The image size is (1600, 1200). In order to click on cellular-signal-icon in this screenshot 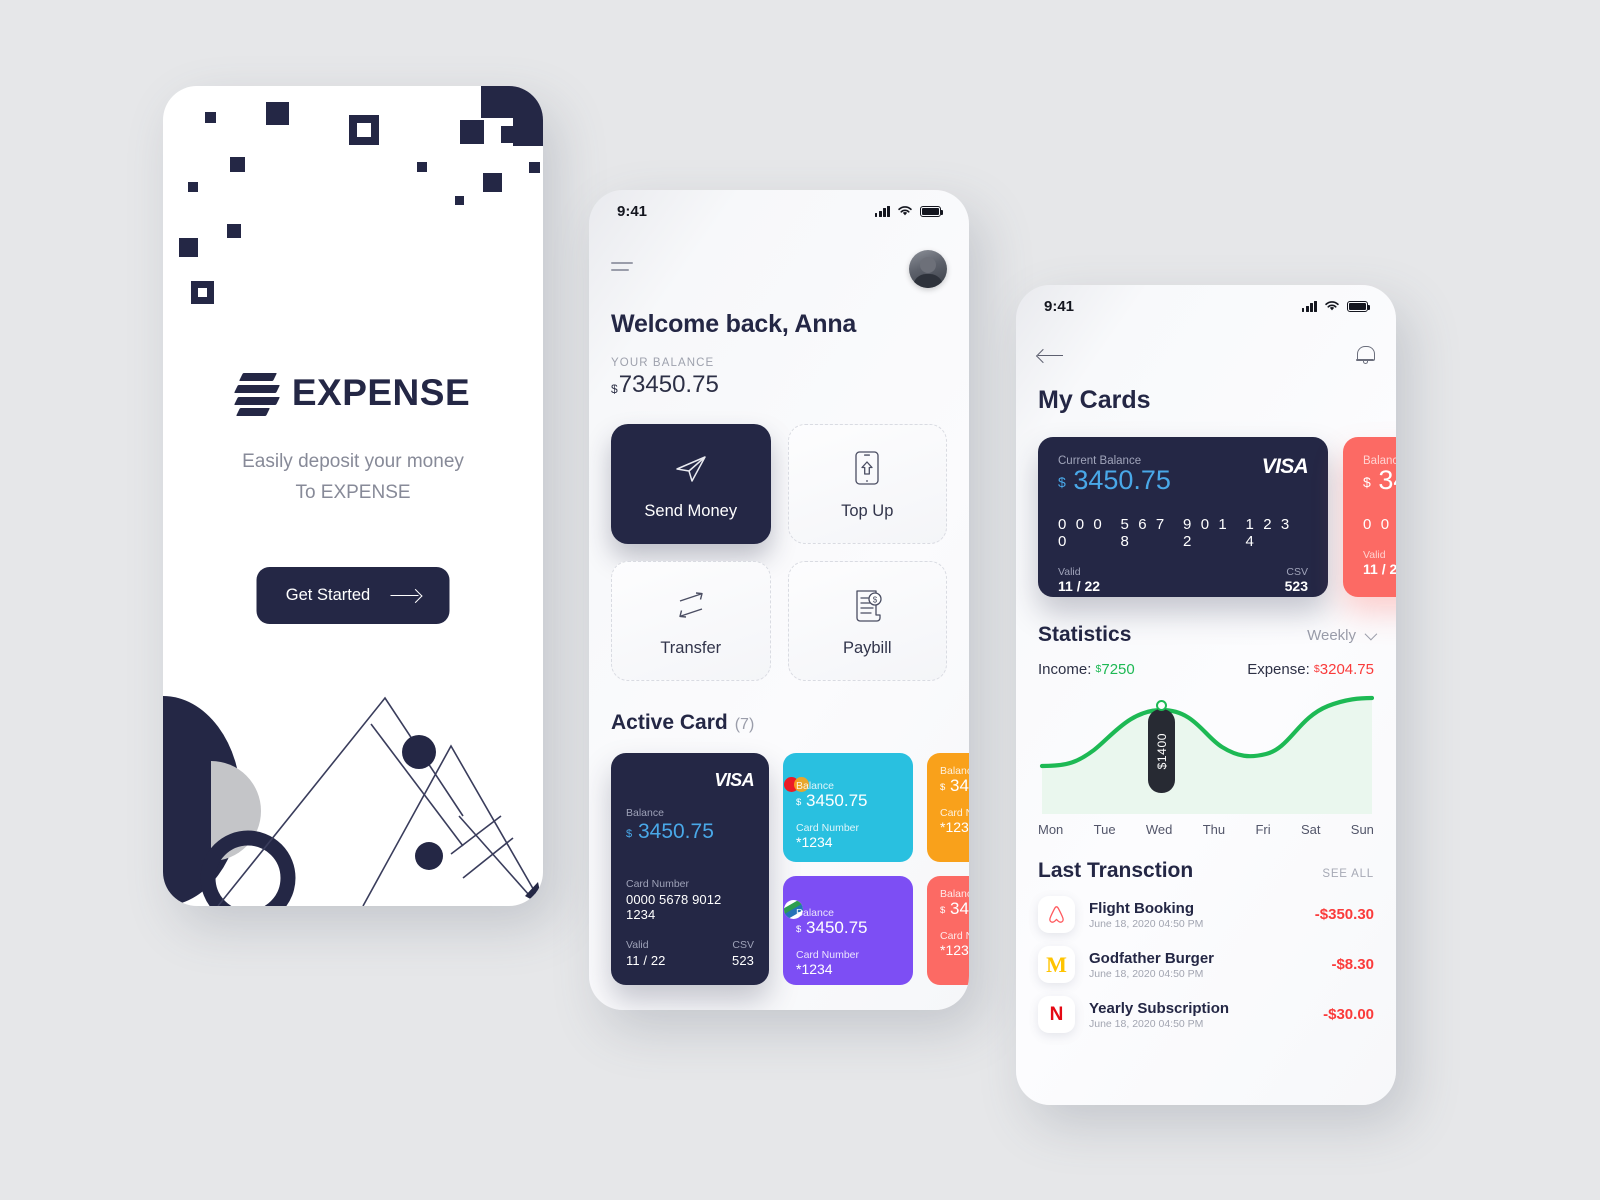, I will do `click(882, 211)`.